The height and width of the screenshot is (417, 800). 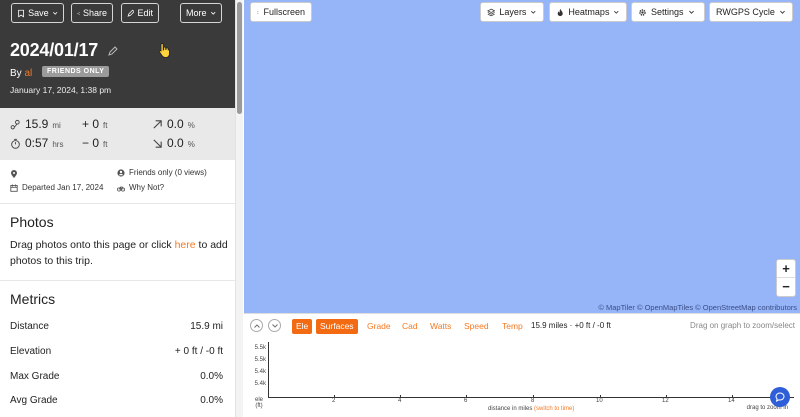 What do you see at coordinates (786, 269) in the screenshot?
I see `zoom-in-button: +` at bounding box center [786, 269].